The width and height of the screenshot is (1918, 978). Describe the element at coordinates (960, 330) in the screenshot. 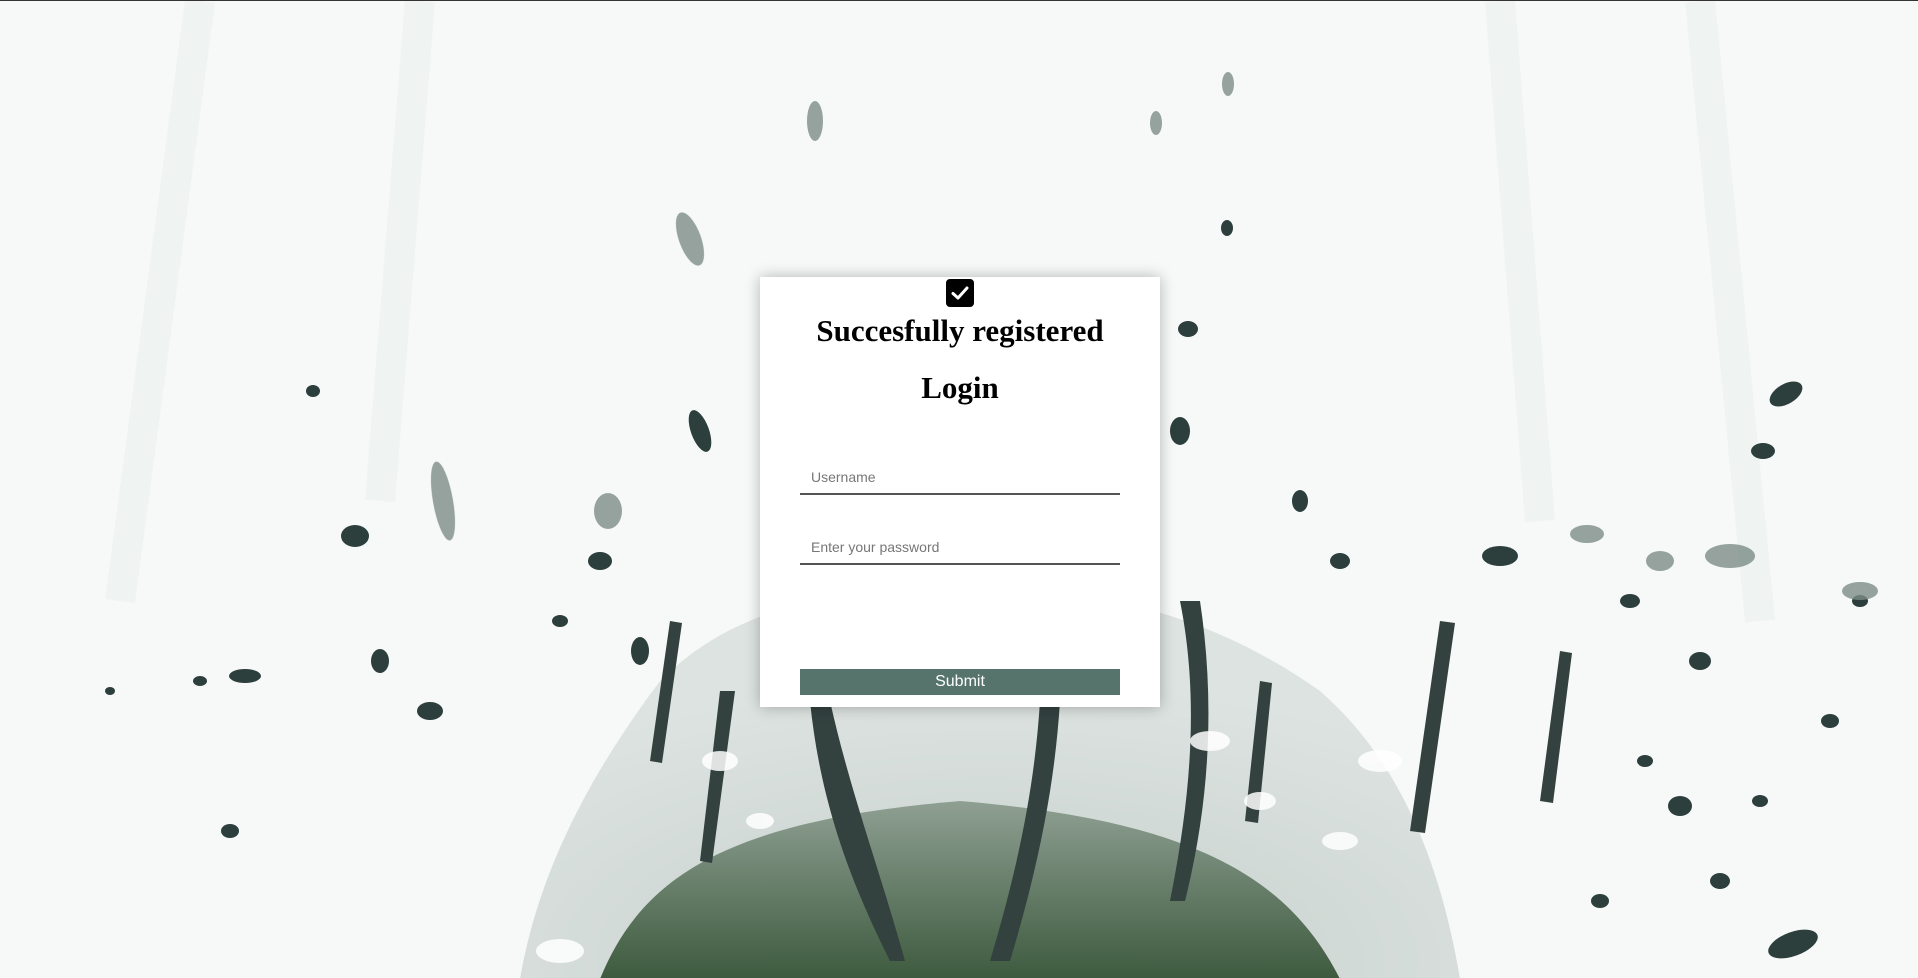

I see `success-message: Succesfully registered` at that location.